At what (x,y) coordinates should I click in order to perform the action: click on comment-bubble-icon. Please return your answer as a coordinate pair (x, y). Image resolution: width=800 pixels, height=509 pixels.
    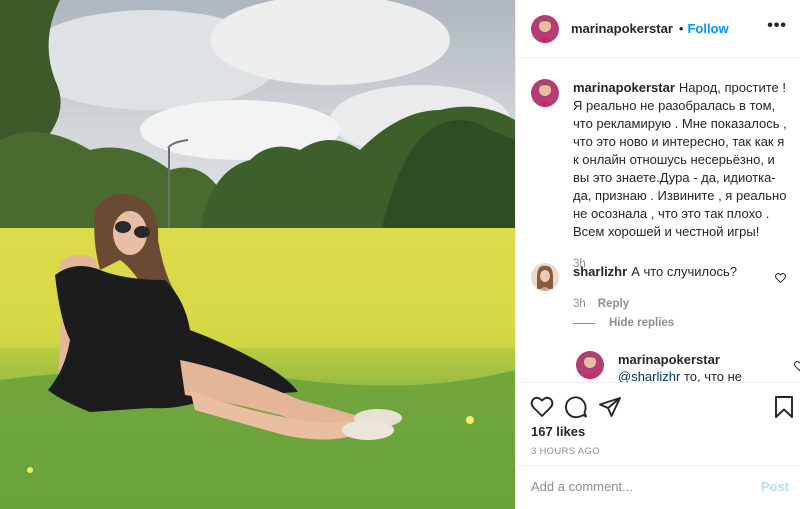
    Looking at the image, I should click on (576, 407).